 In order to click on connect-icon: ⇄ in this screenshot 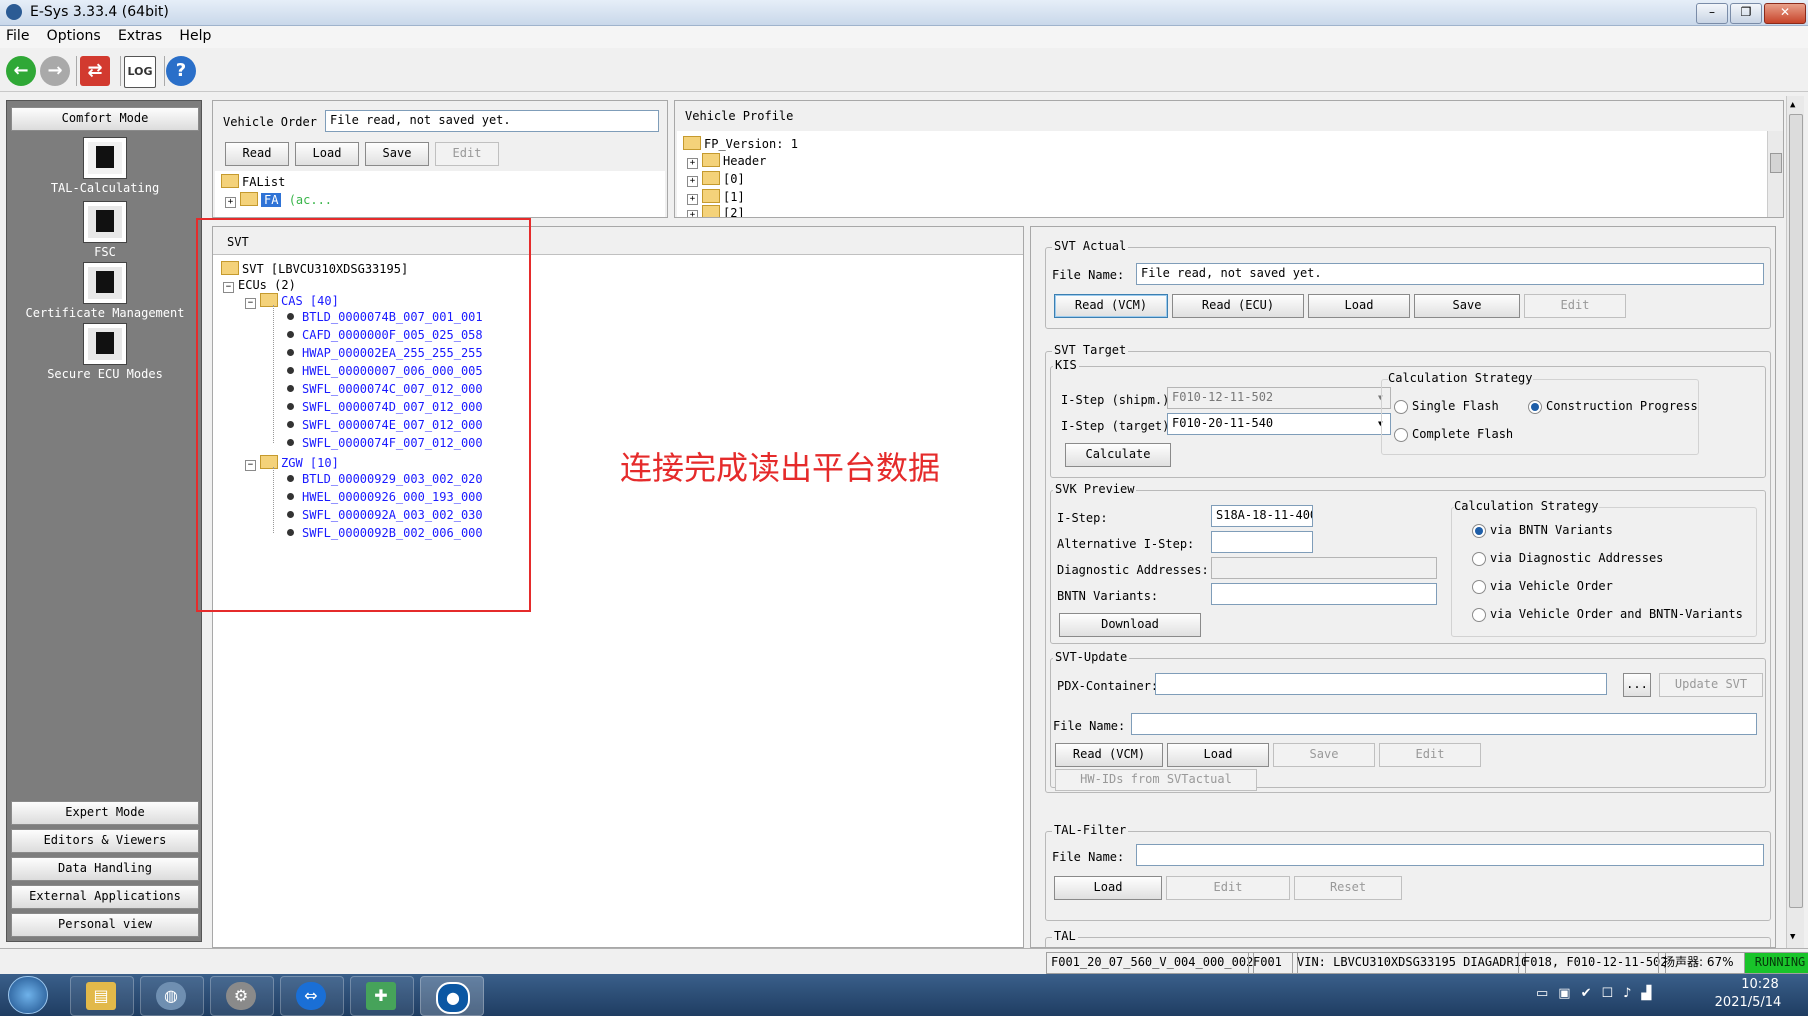, I will do `click(95, 71)`.